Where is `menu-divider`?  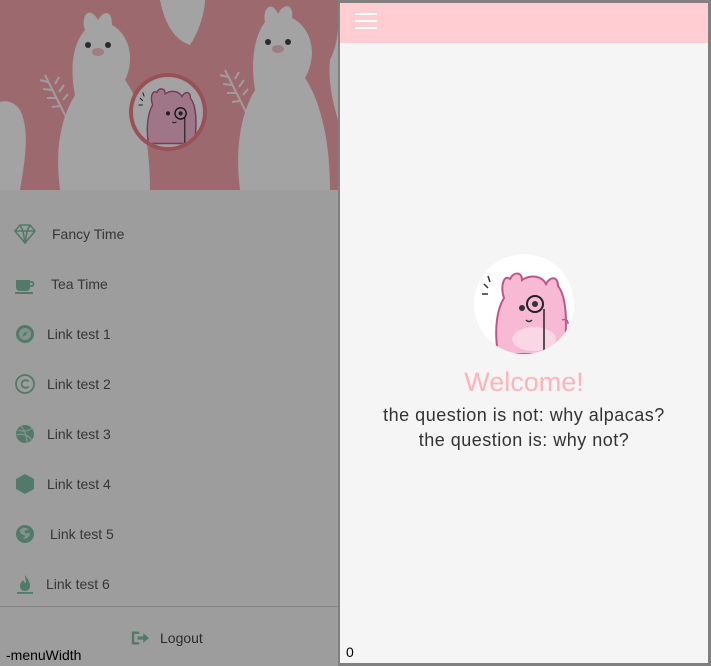 menu-divider is located at coordinates (169, 606).